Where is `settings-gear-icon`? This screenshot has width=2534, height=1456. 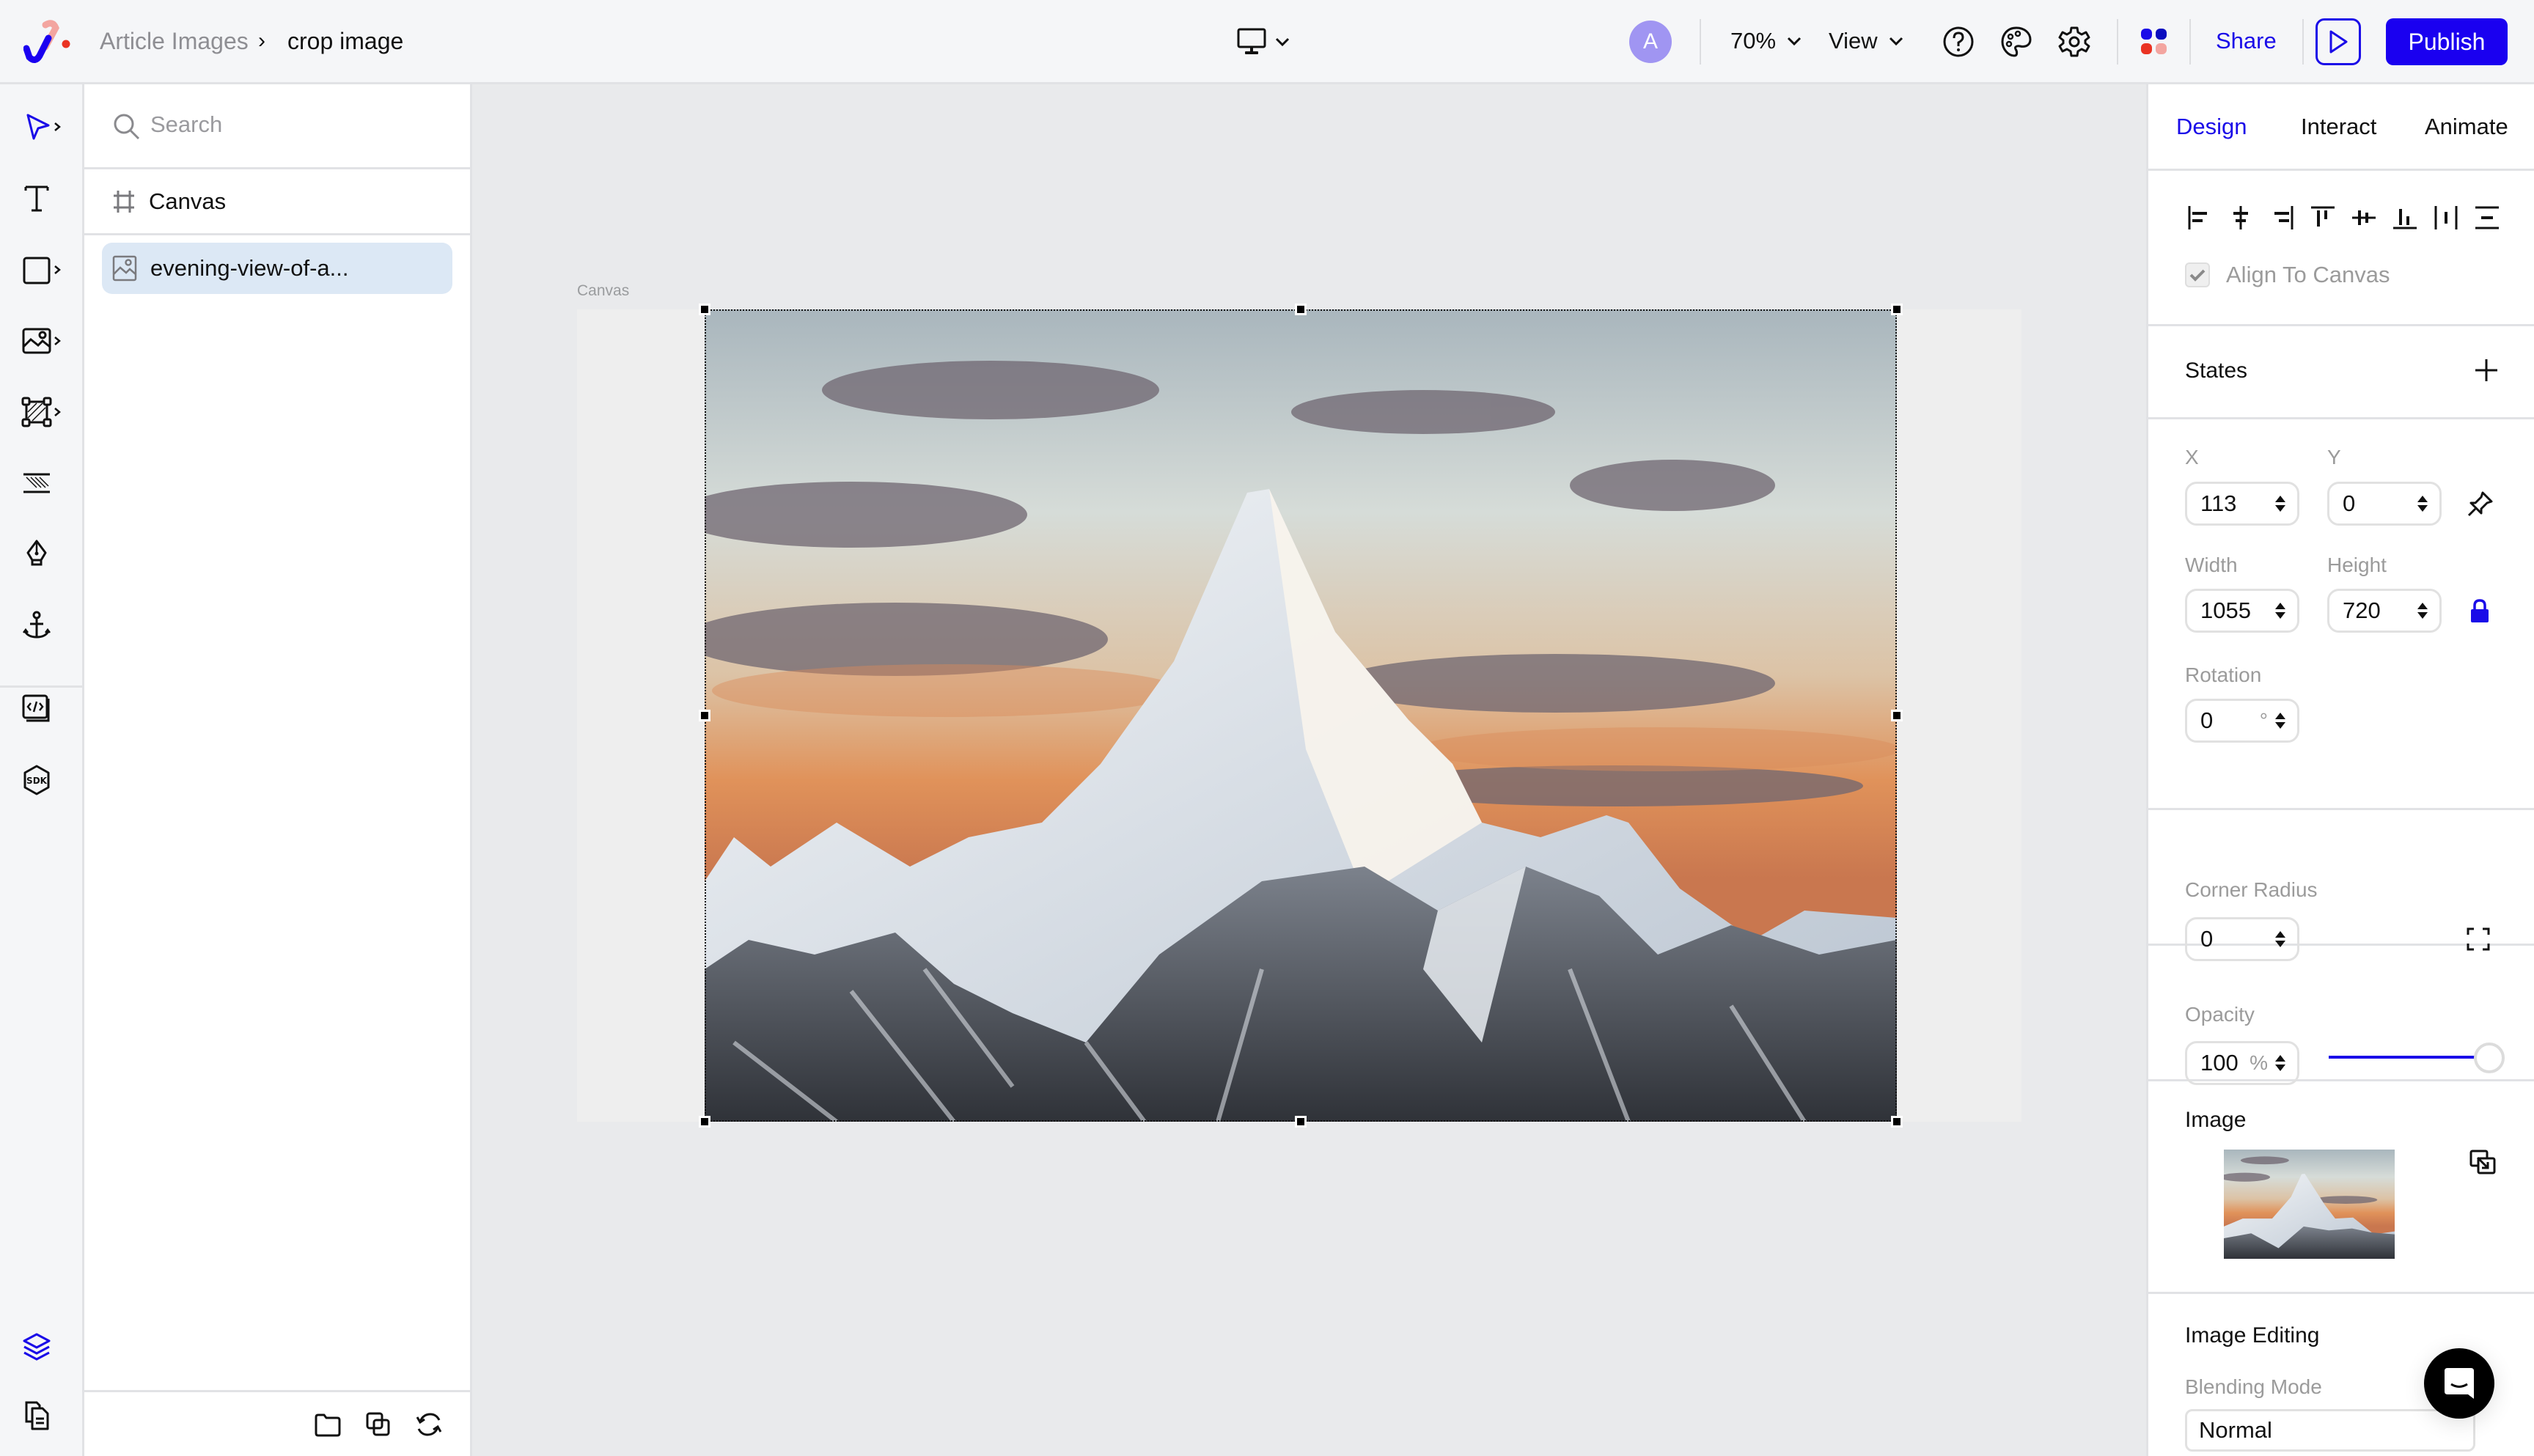 settings-gear-icon is located at coordinates (2074, 42).